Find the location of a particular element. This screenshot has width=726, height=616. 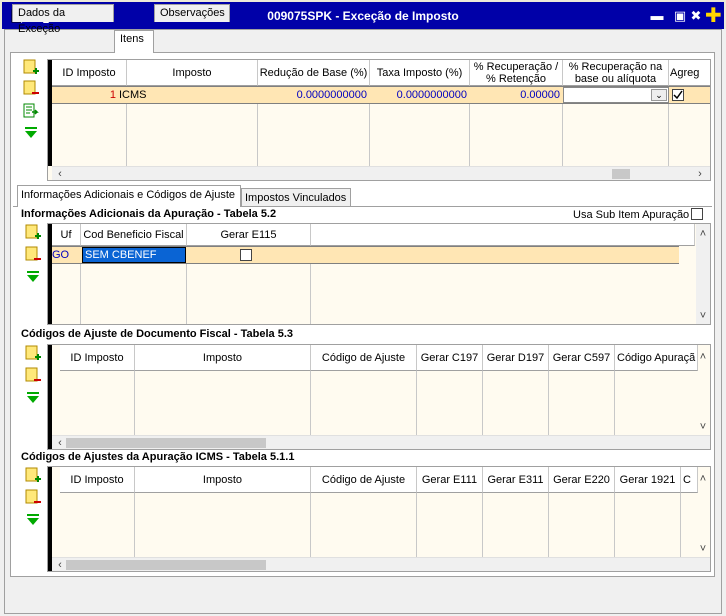

gerar-e115-checkbox is located at coordinates (246, 255).